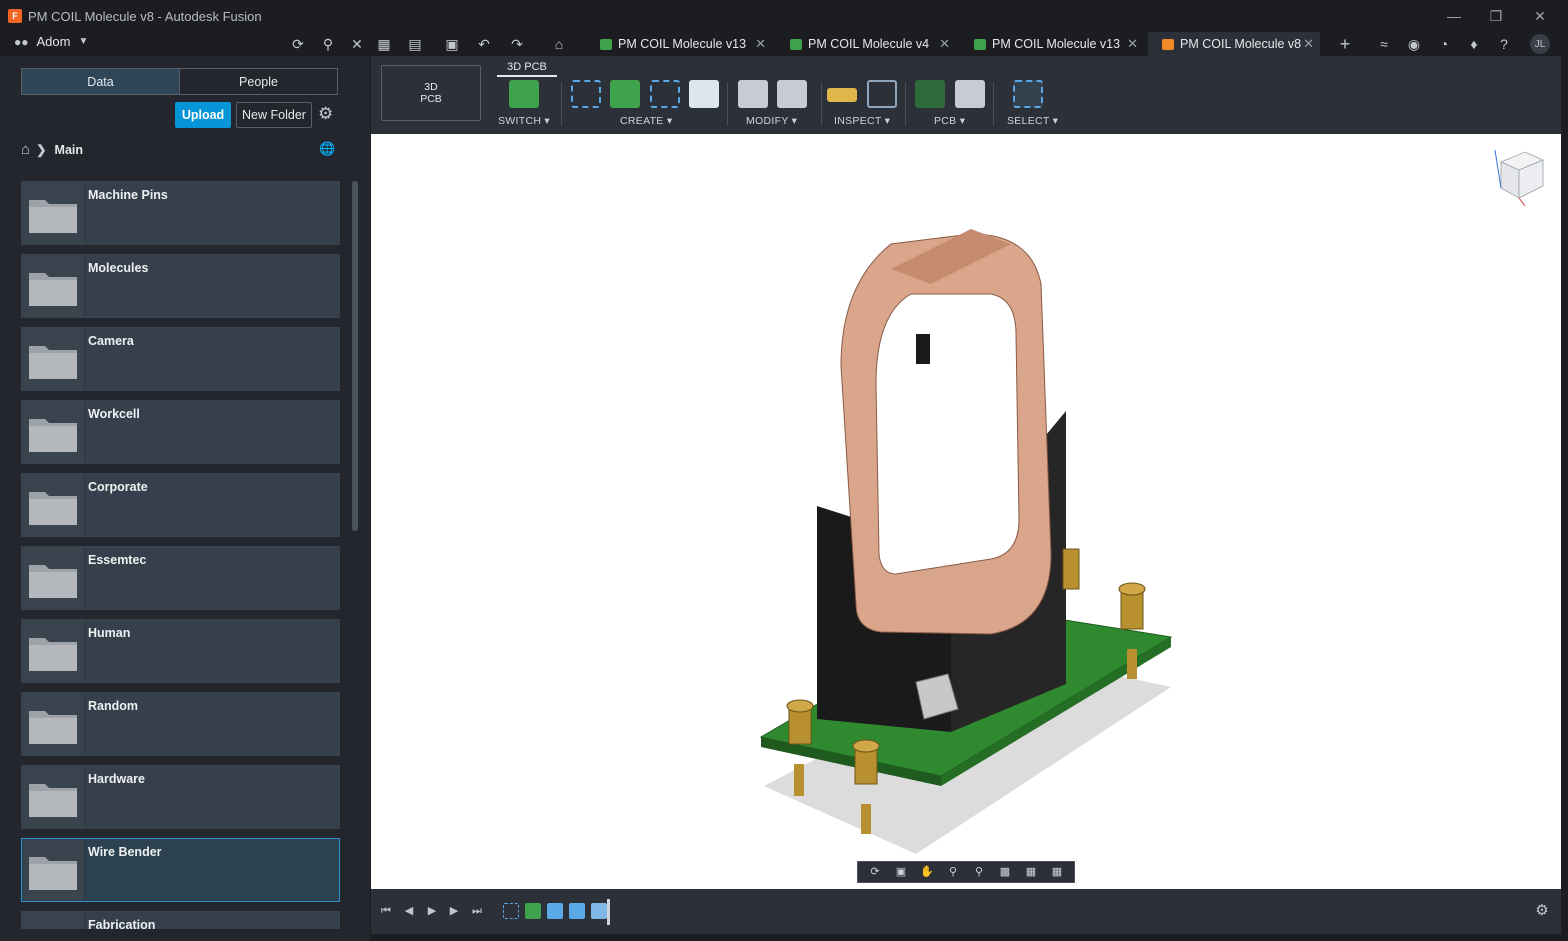 The height and width of the screenshot is (941, 1568). Describe the element at coordinates (608, 912) in the screenshot. I see `timeline-marker` at that location.